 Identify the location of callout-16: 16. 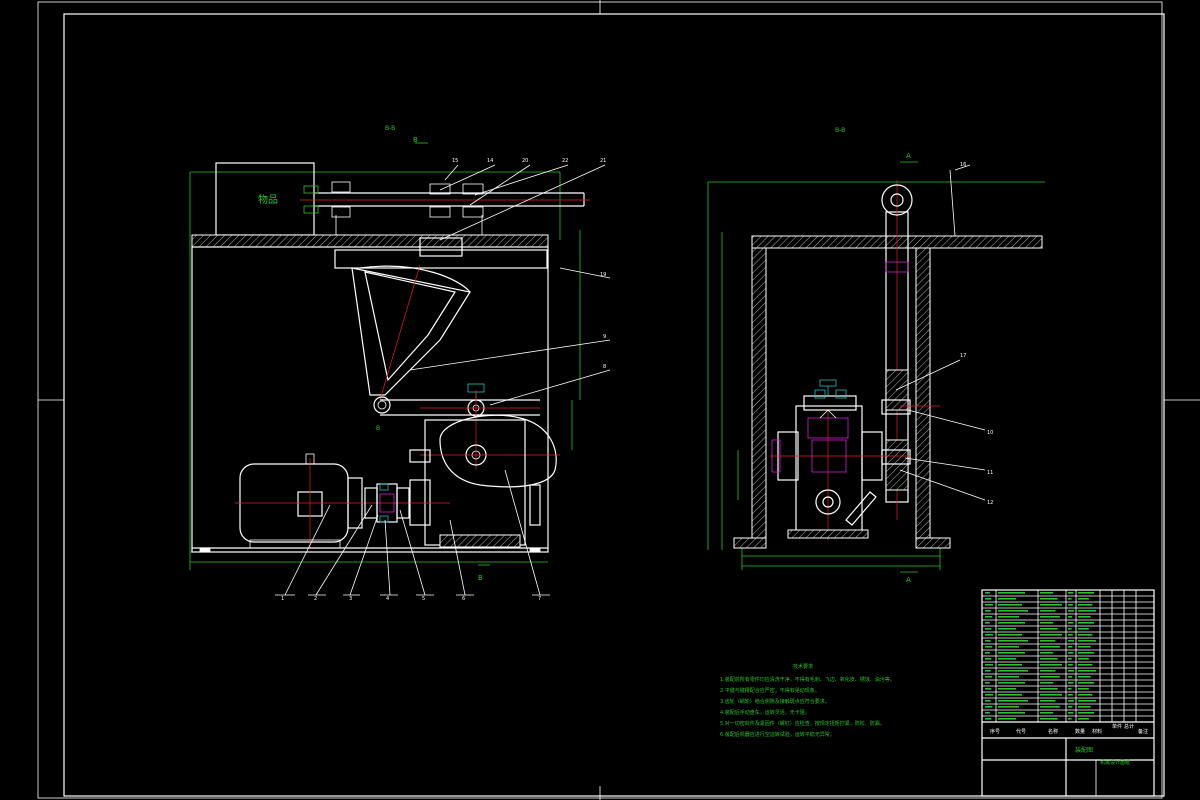
(963, 165).